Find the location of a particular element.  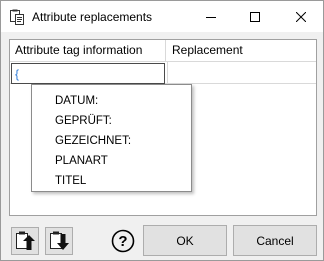

close-button is located at coordinates (301, 16).